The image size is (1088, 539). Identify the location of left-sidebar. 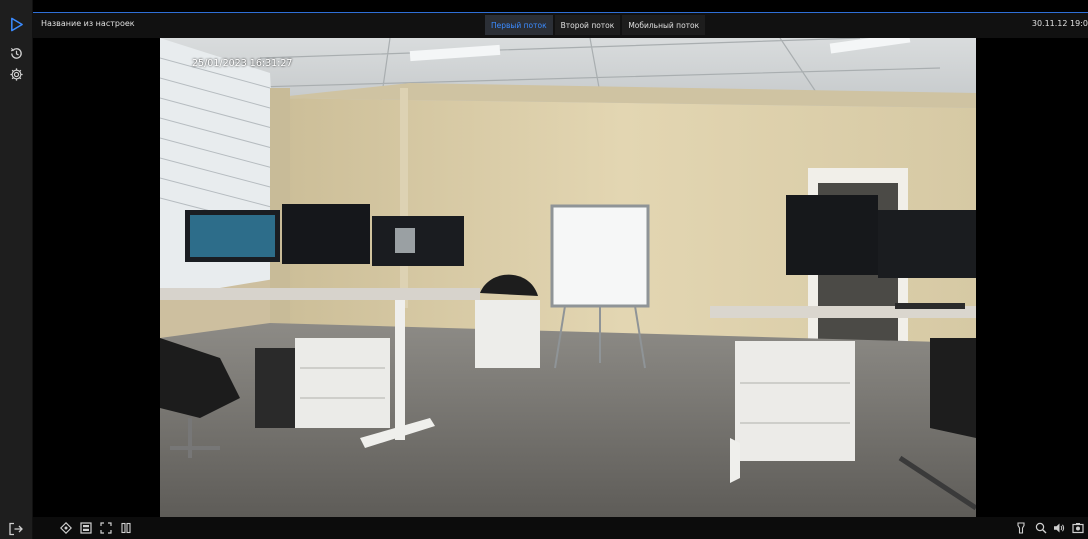
(16, 269).